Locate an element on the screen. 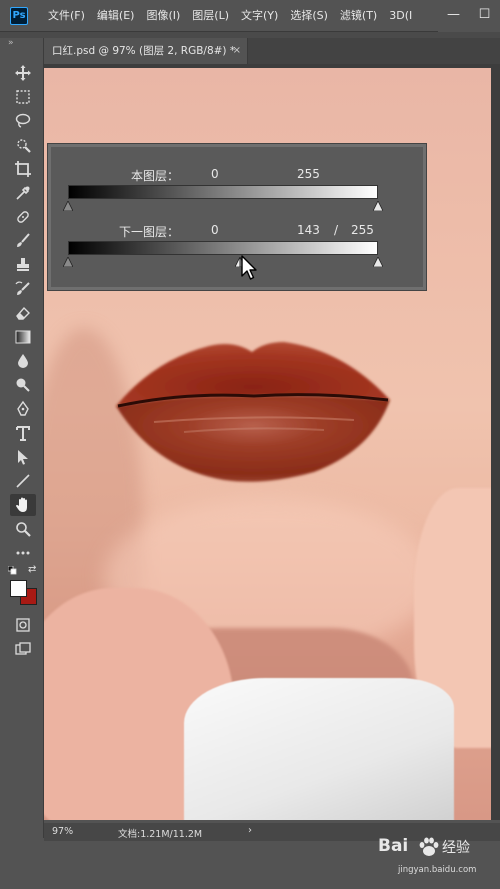 This screenshot has height=889, width=500. zoom-readout: 97% is located at coordinates (62, 831).